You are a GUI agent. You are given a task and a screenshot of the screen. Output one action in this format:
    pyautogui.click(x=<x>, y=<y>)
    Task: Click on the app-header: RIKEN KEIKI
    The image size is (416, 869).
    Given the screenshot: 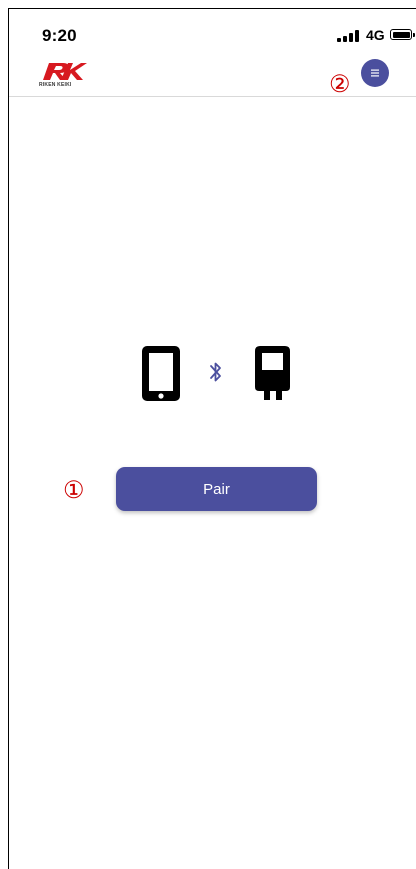 What is the action you would take?
    pyautogui.click(x=212, y=75)
    